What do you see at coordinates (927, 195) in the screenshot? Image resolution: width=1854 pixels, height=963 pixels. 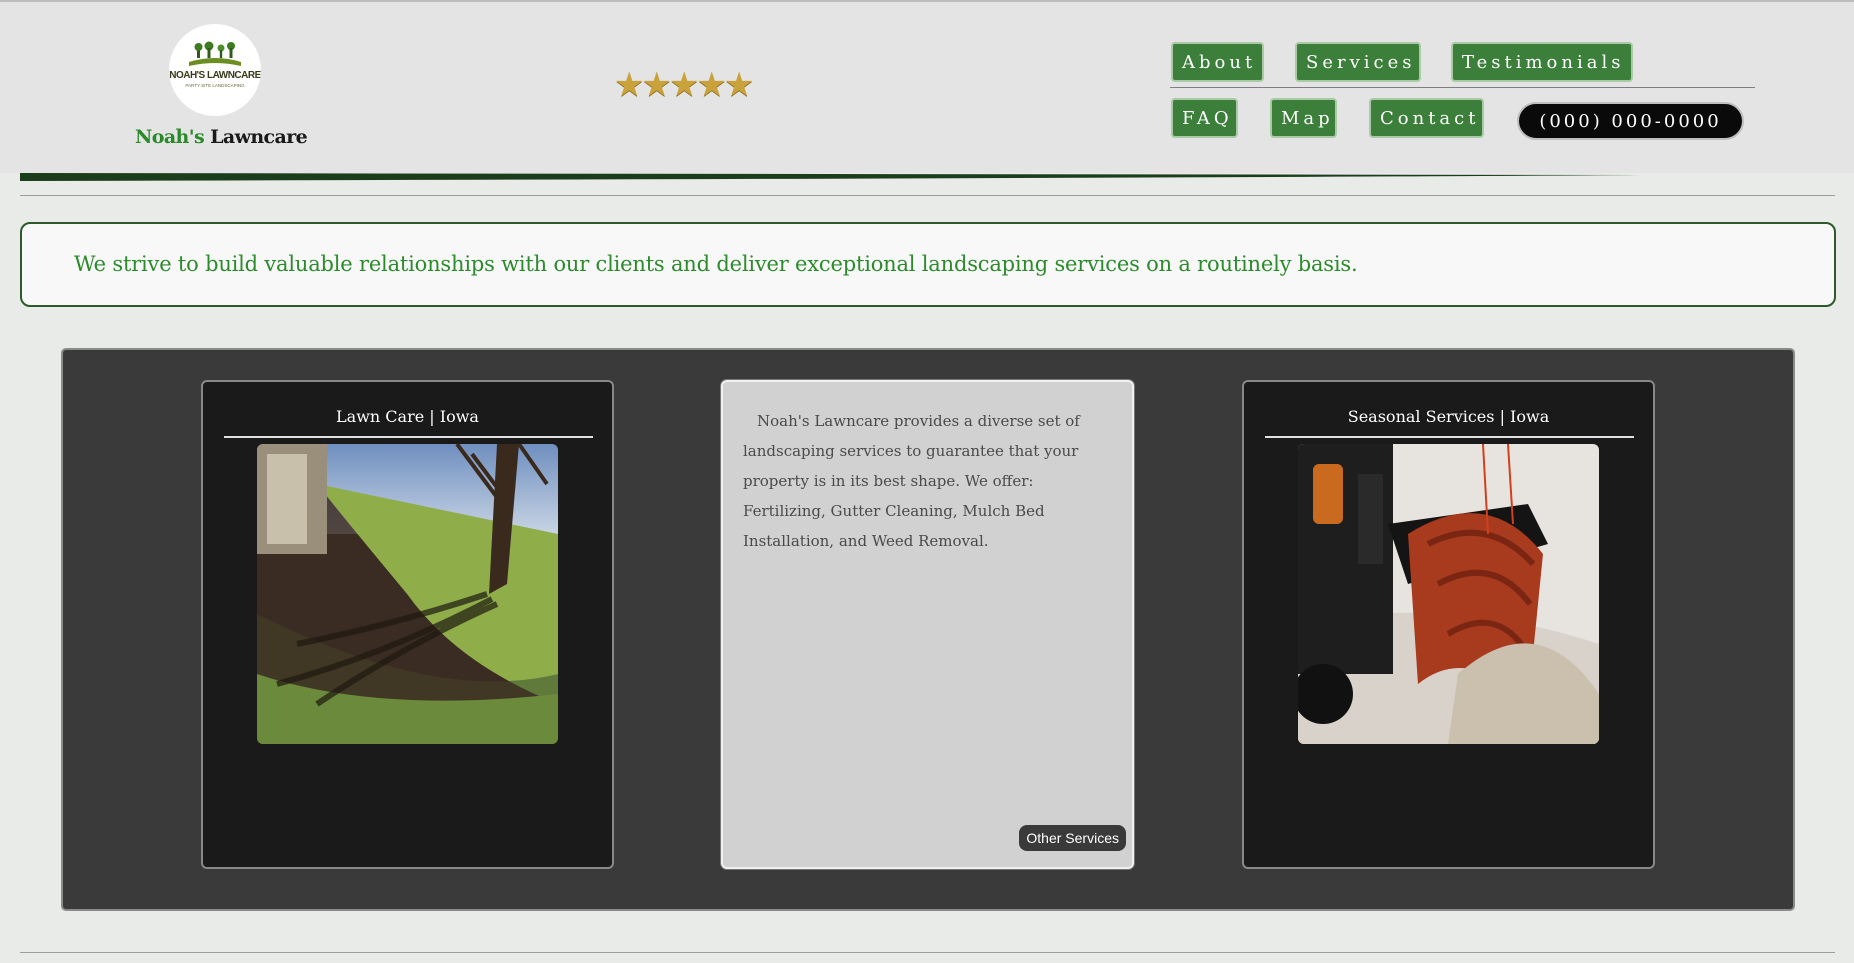 I see `divider-top` at bounding box center [927, 195].